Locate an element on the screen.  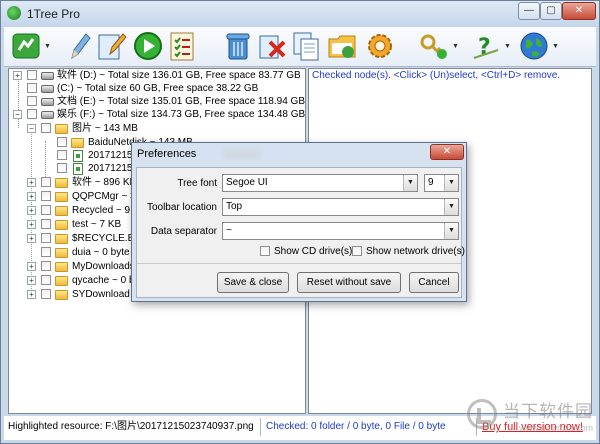
reset-without-save-button: Reset without save is located at coordinates (349, 282).